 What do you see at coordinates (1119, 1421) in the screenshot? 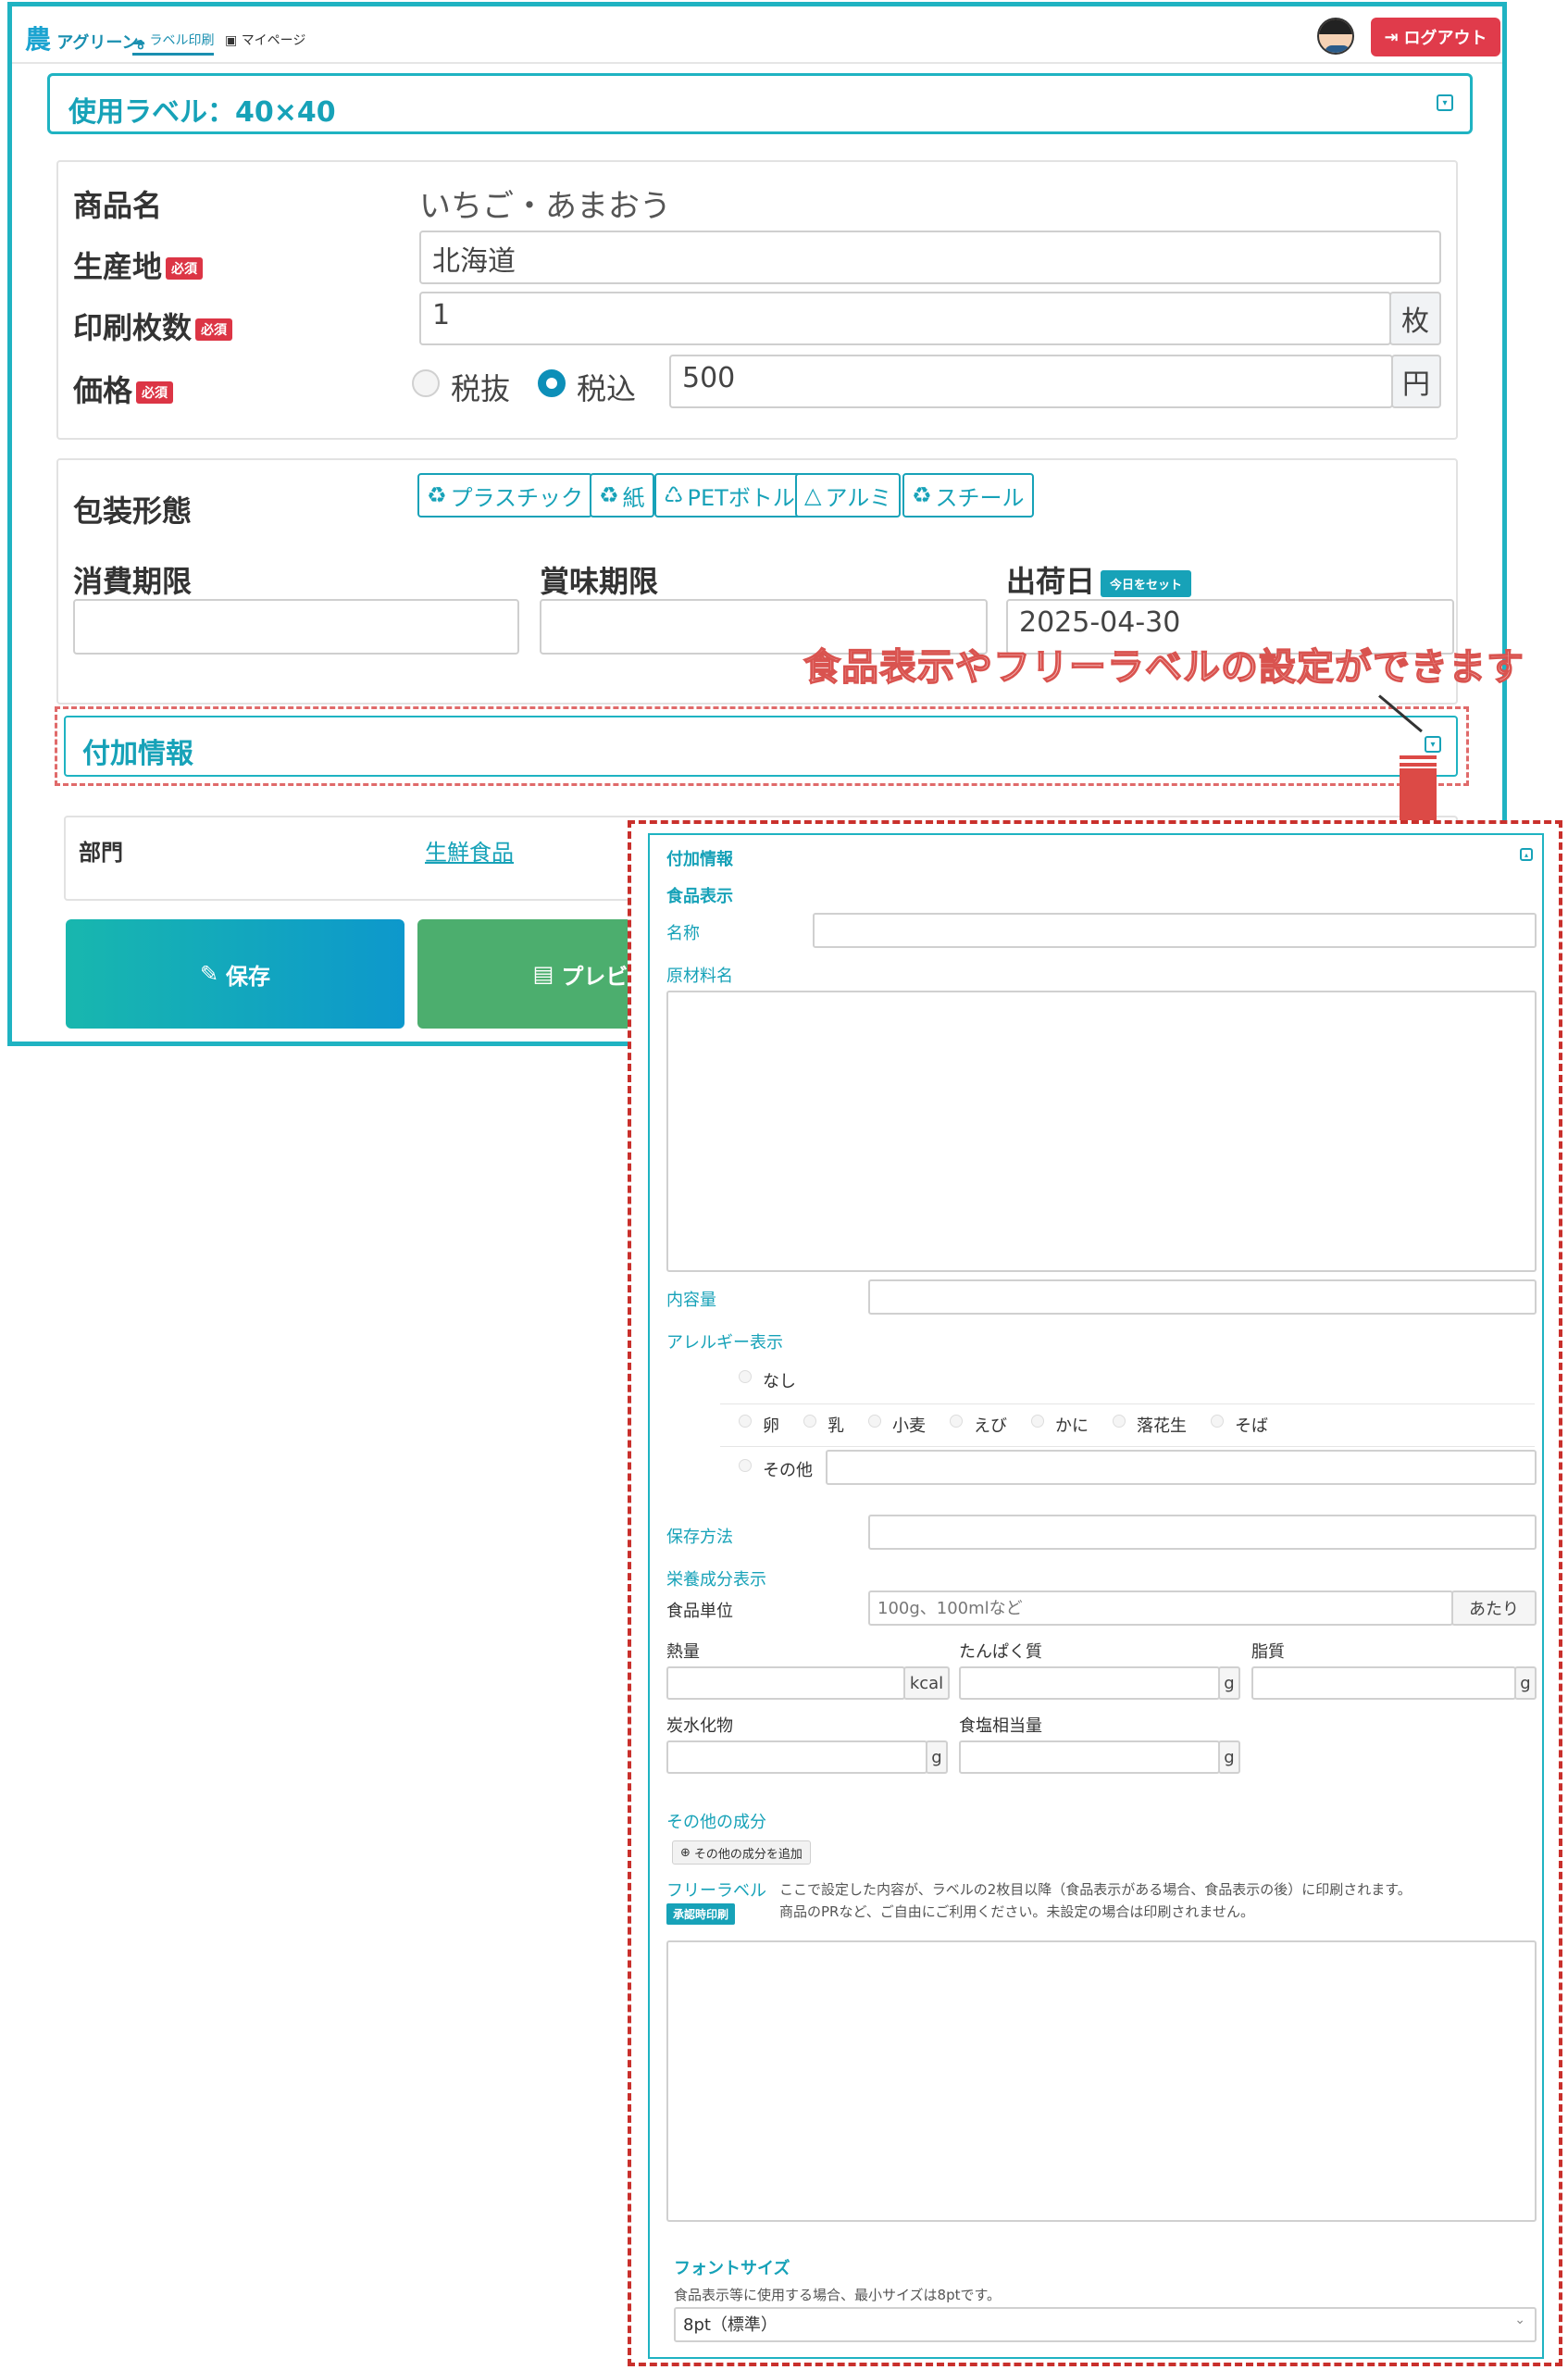
I see `allergen-peanut-checkbox` at bounding box center [1119, 1421].